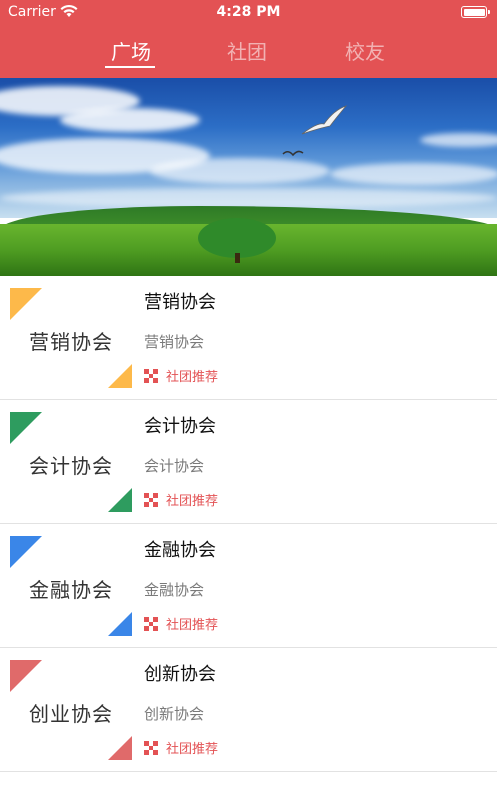 The image size is (497, 797). Describe the element at coordinates (180, 550) in the screenshot. I see `club-title: 金融协会` at that location.